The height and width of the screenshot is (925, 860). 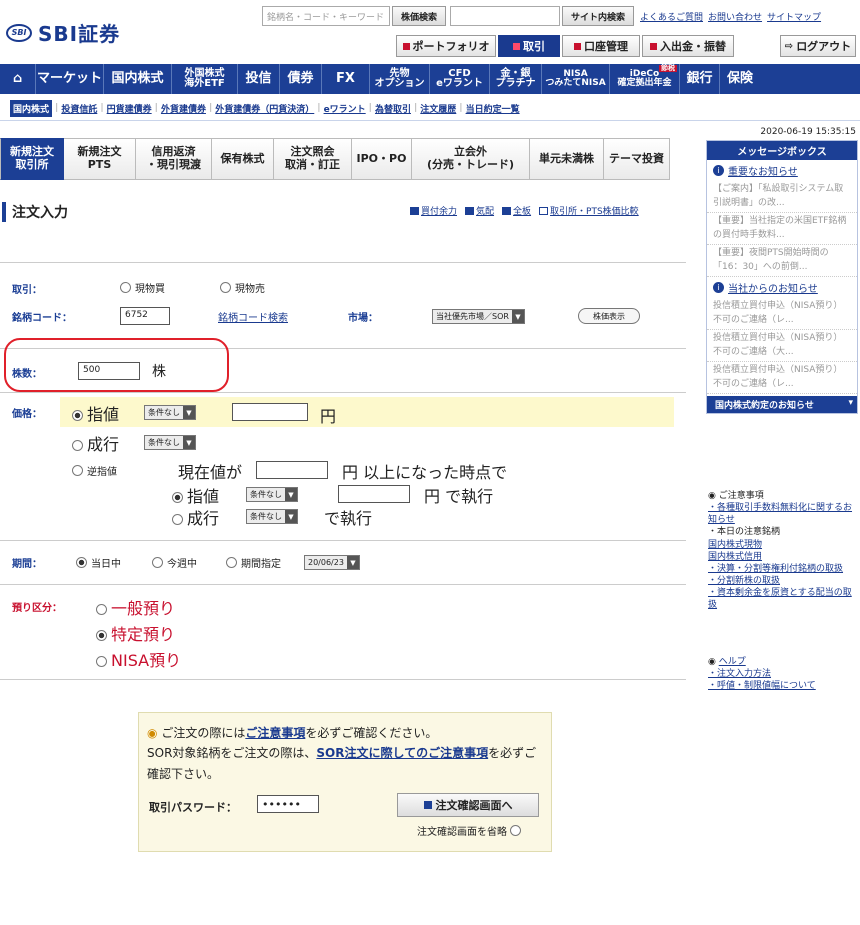 What do you see at coordinates (637, 159) in the screenshot?
I see `tab-theme: テーマ投資` at bounding box center [637, 159].